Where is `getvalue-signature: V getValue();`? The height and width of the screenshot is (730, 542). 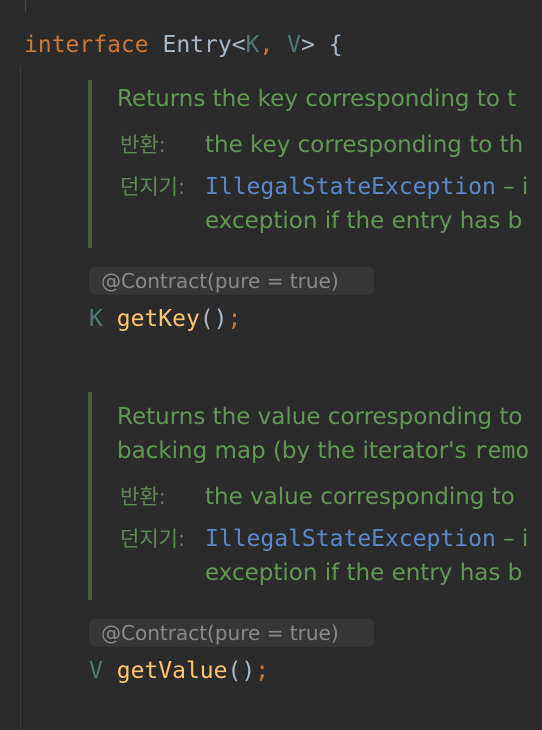 getvalue-signature: V getValue(); is located at coordinates (179, 671).